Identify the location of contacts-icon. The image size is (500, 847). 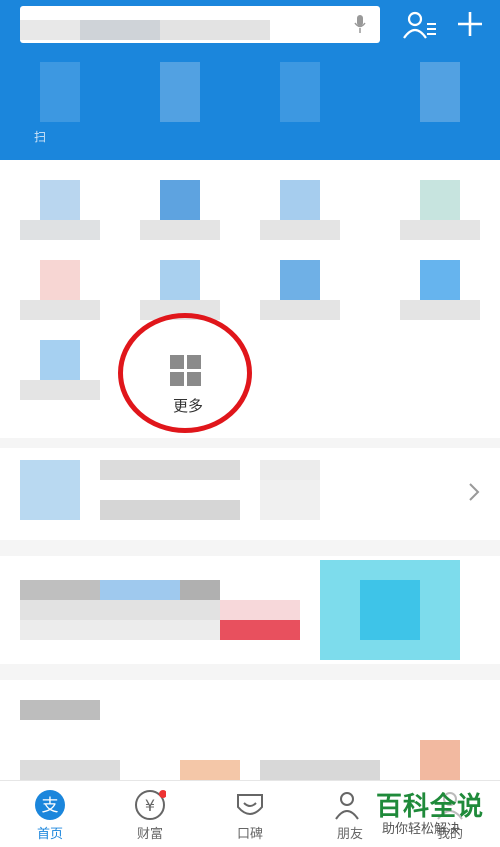
(420, 25).